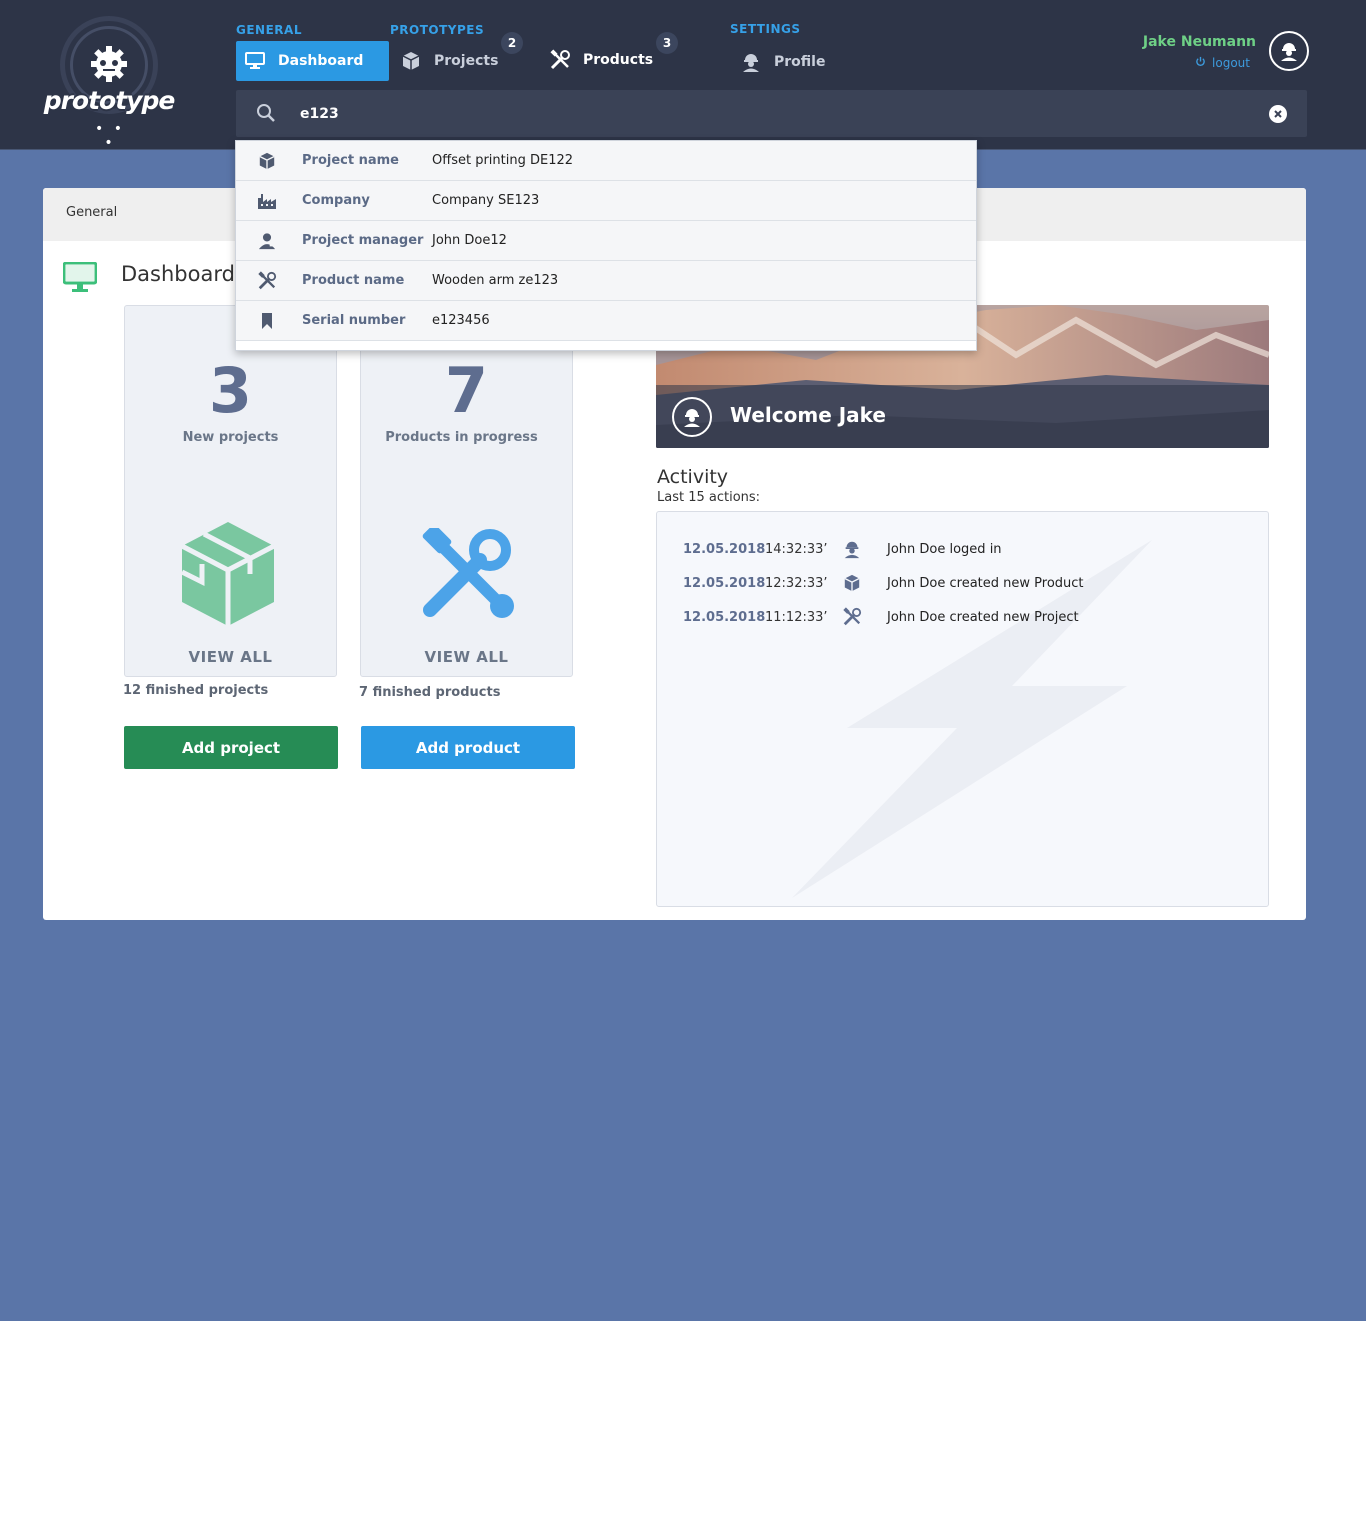  What do you see at coordinates (709, 497) in the screenshot?
I see `activity-subtitle: Last 15 actions:` at bounding box center [709, 497].